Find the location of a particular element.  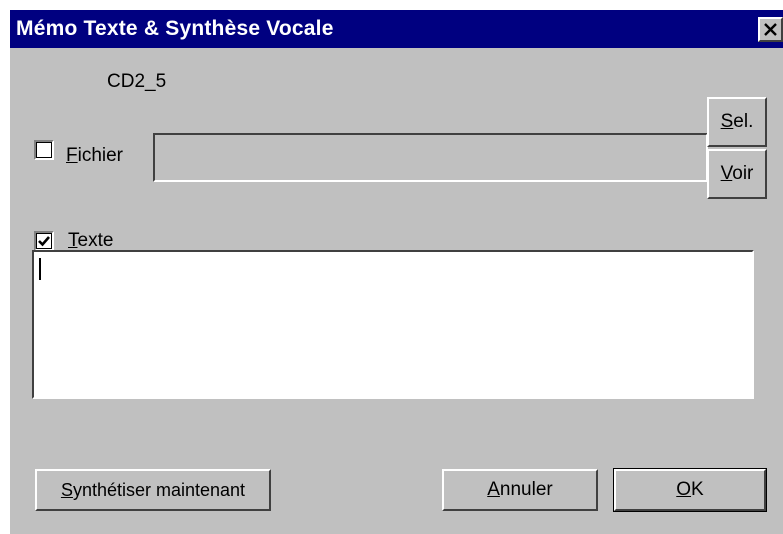

fichier-label: Fichier is located at coordinates (94, 156).